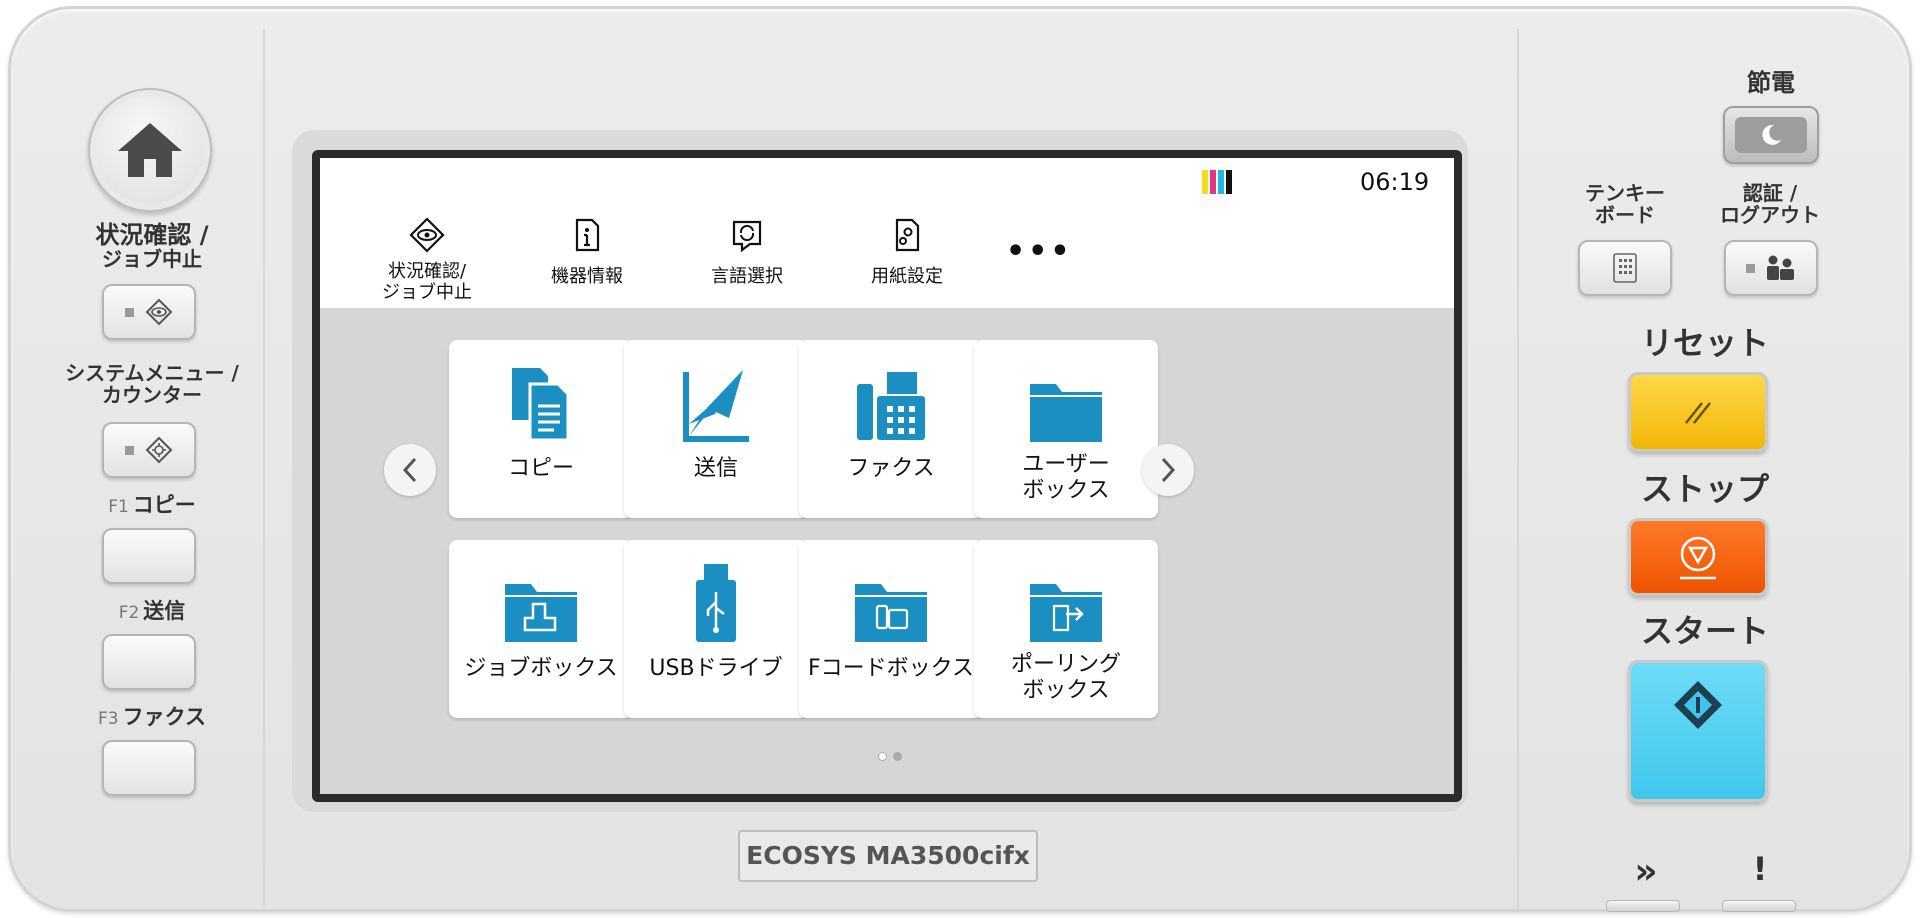  I want to click on job-box-folder-icon, so click(541, 613).